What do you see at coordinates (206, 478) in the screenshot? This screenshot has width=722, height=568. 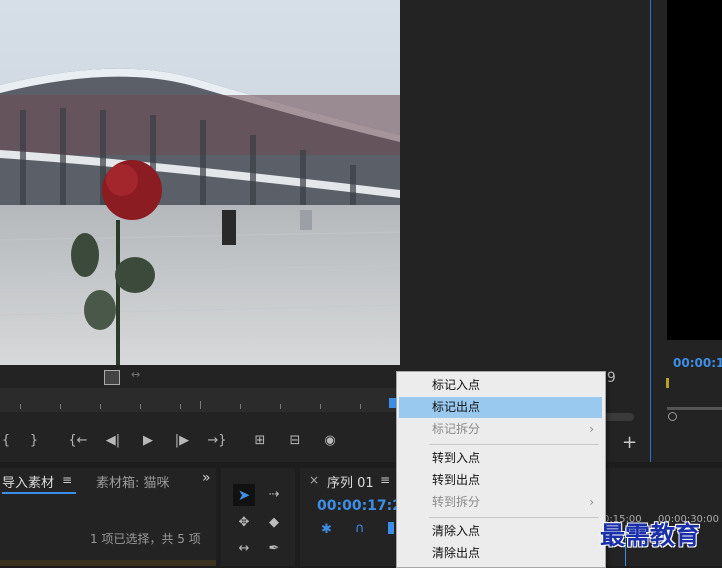 I see `more-panels-icon: »` at bounding box center [206, 478].